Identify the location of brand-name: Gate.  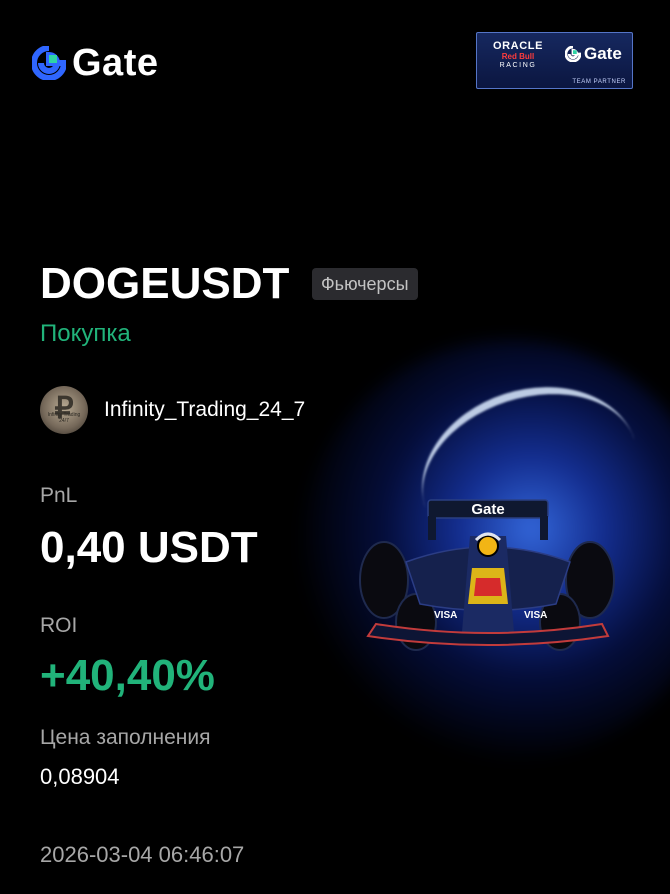
(115, 63).